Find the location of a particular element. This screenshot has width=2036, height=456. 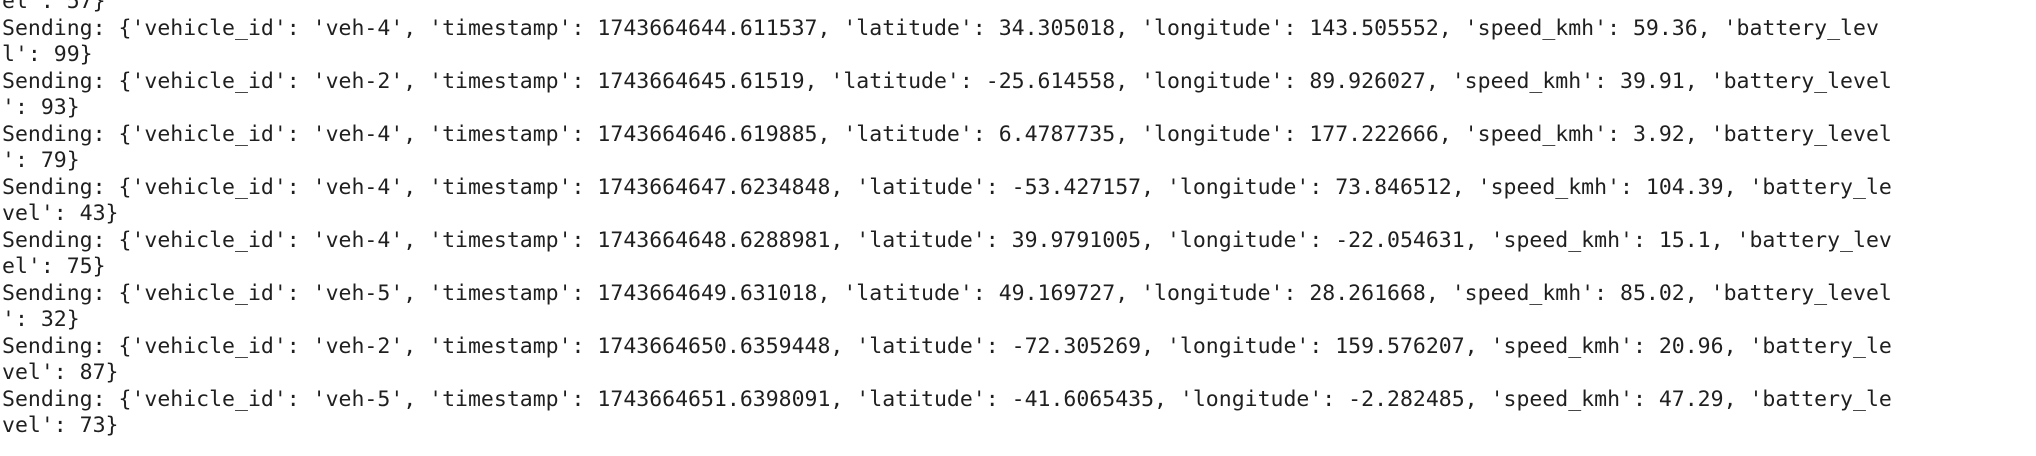

terminal-line: vel': 43} is located at coordinates (60, 213).